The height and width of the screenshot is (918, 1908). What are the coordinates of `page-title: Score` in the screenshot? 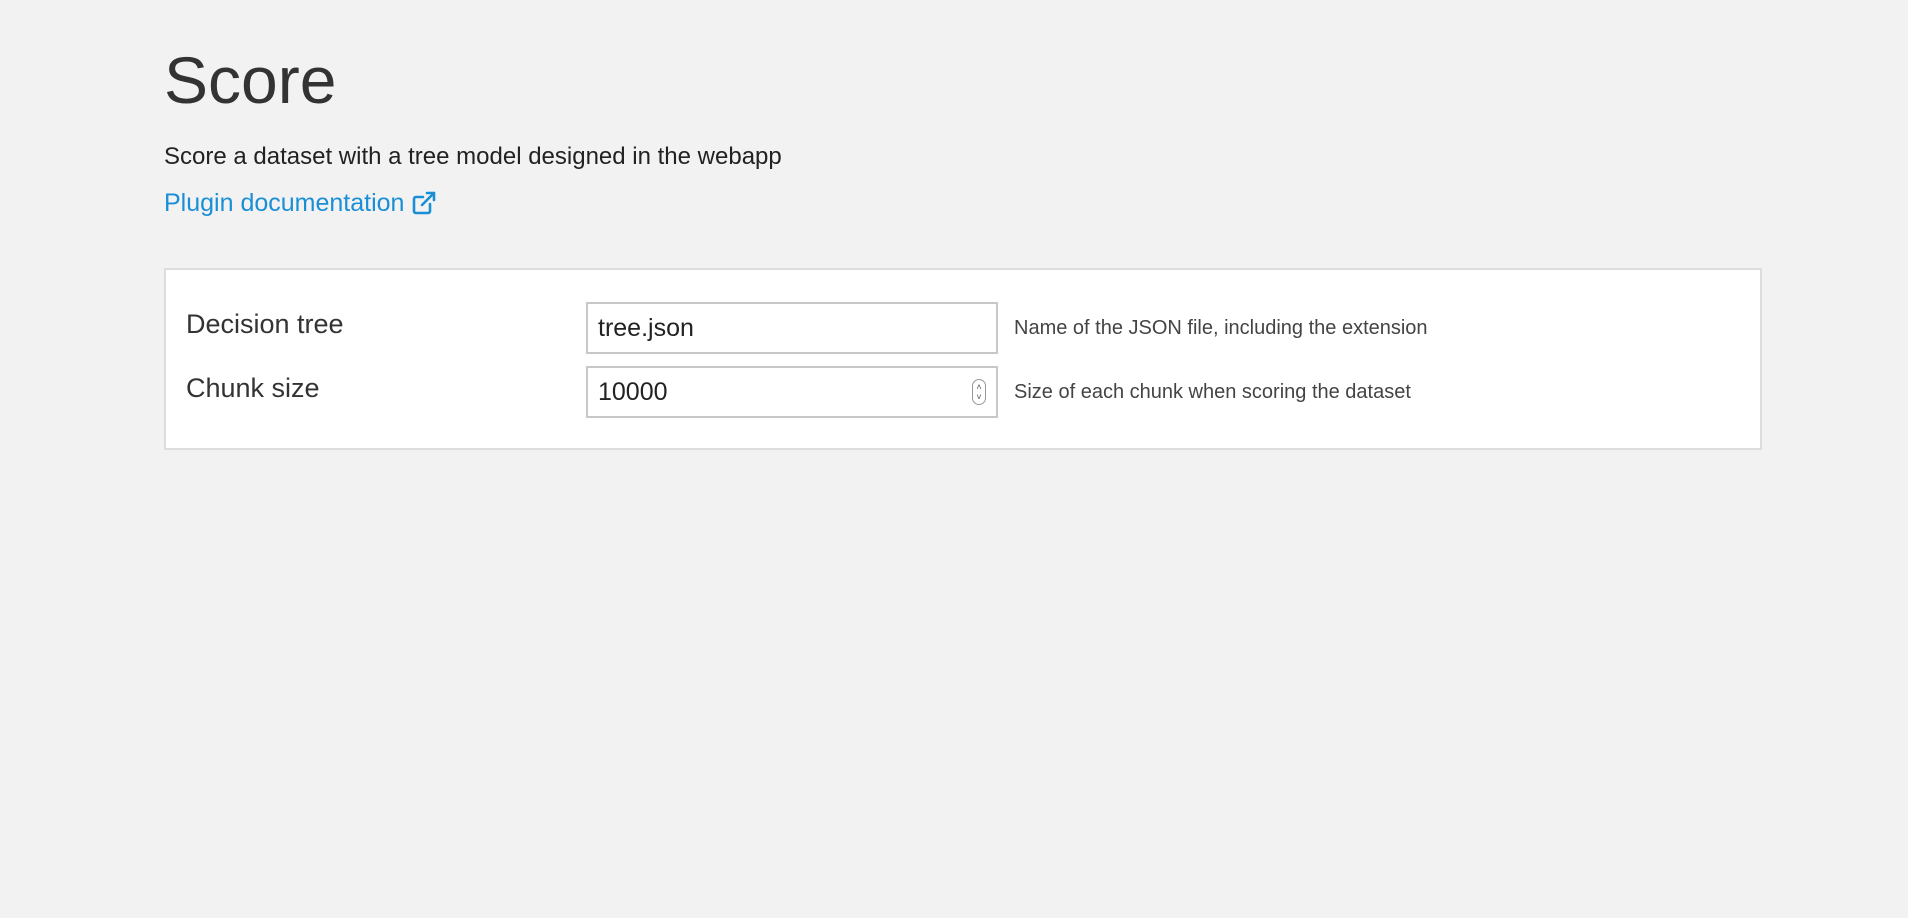 It's located at (250, 80).